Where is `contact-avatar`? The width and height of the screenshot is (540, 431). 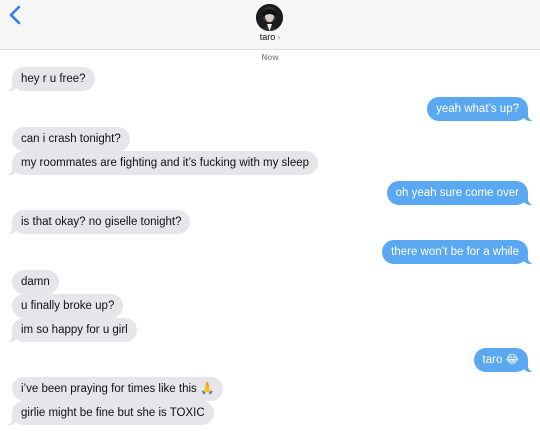
contact-avatar is located at coordinates (269, 17).